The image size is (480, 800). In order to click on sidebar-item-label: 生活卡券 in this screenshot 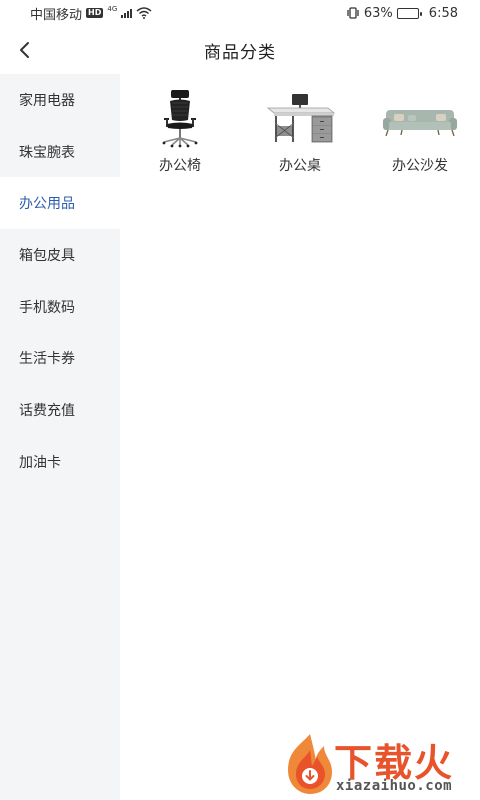, I will do `click(47, 359)`.